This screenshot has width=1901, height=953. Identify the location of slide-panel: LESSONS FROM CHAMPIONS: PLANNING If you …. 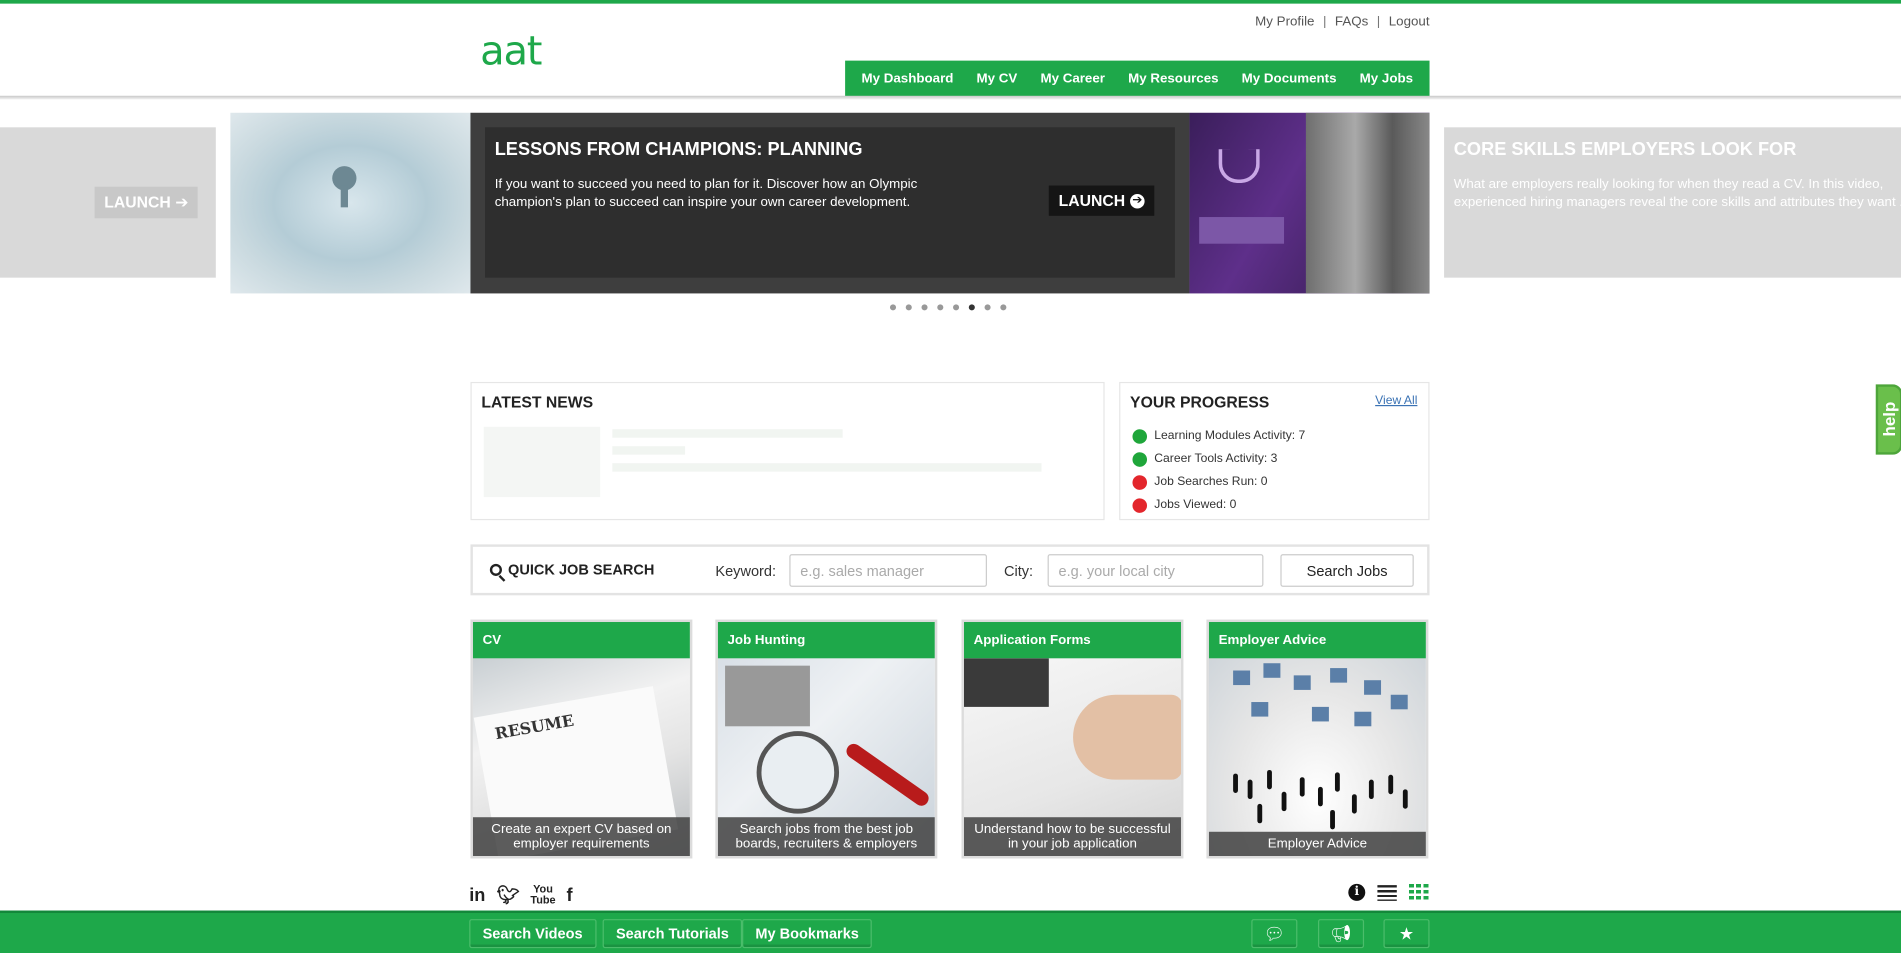
(830, 202).